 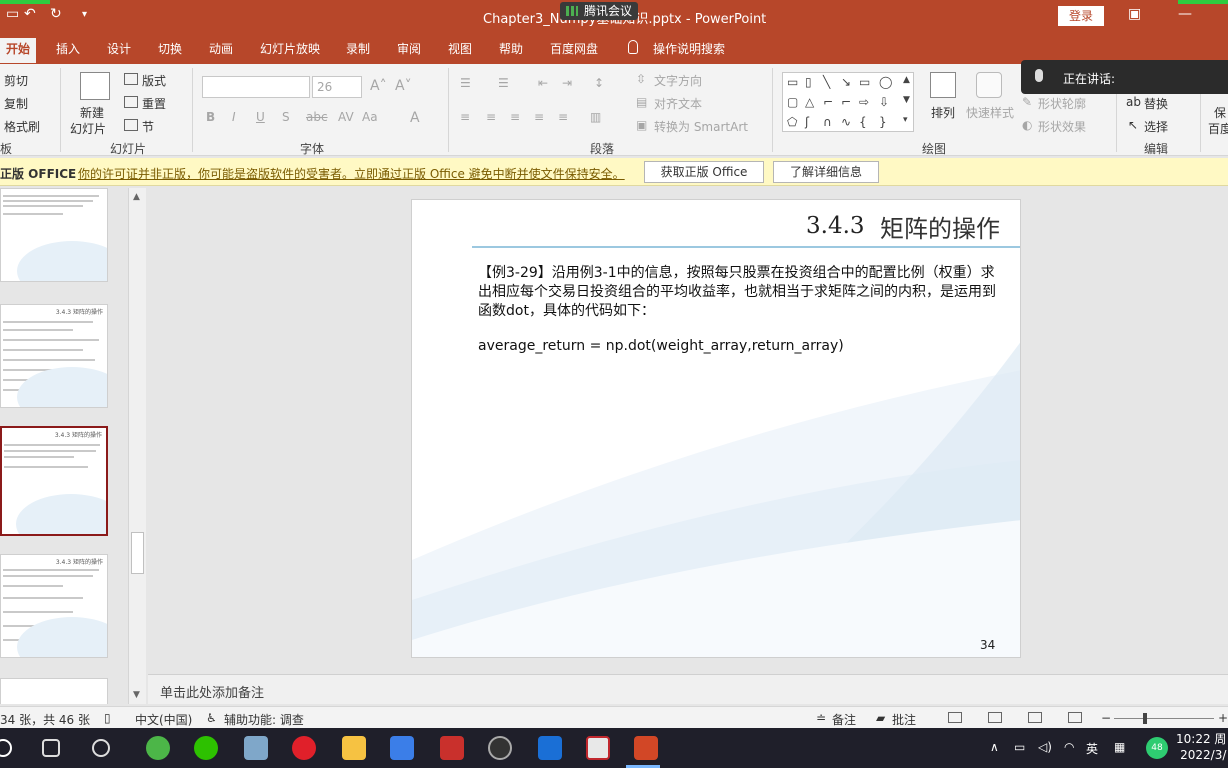 What do you see at coordinates (18, 50) in the screenshot?
I see `tab-home: 开始` at bounding box center [18, 50].